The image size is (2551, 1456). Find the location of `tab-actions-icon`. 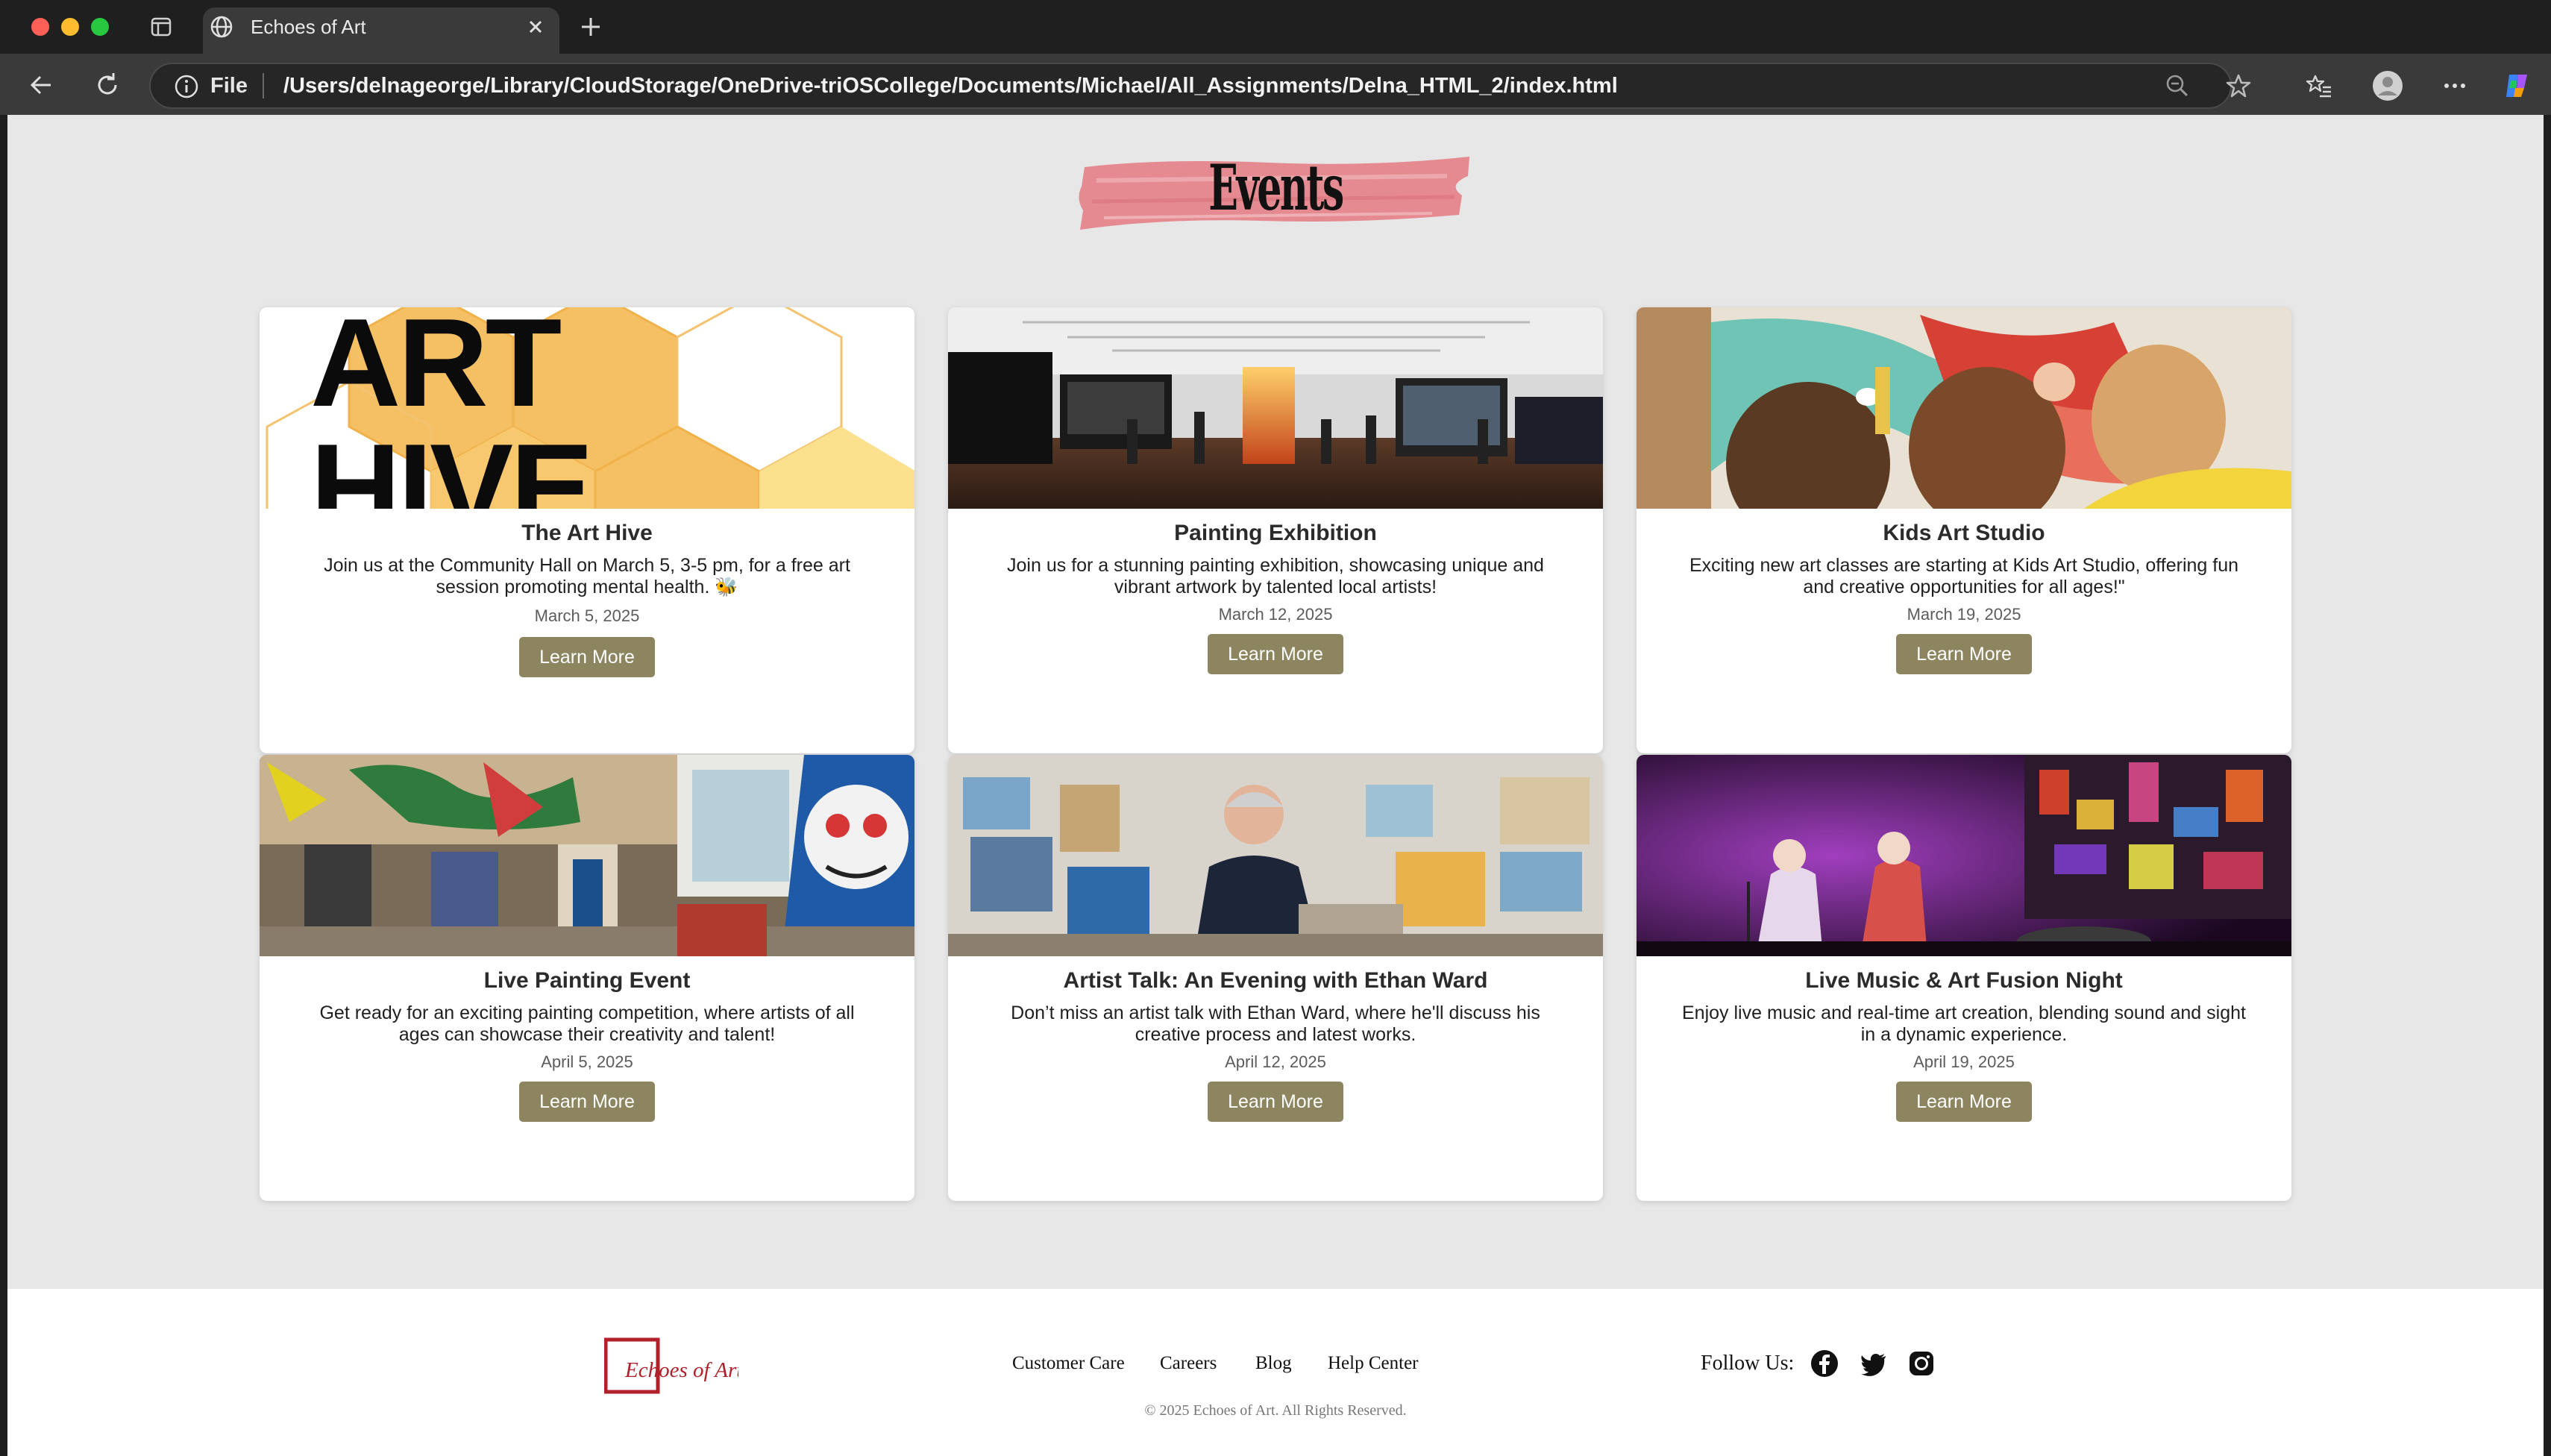

tab-actions-icon is located at coordinates (161, 27).